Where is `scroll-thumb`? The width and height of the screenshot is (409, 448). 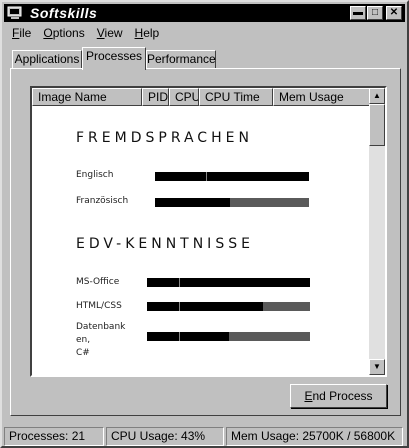 scroll-thumb is located at coordinates (377, 125).